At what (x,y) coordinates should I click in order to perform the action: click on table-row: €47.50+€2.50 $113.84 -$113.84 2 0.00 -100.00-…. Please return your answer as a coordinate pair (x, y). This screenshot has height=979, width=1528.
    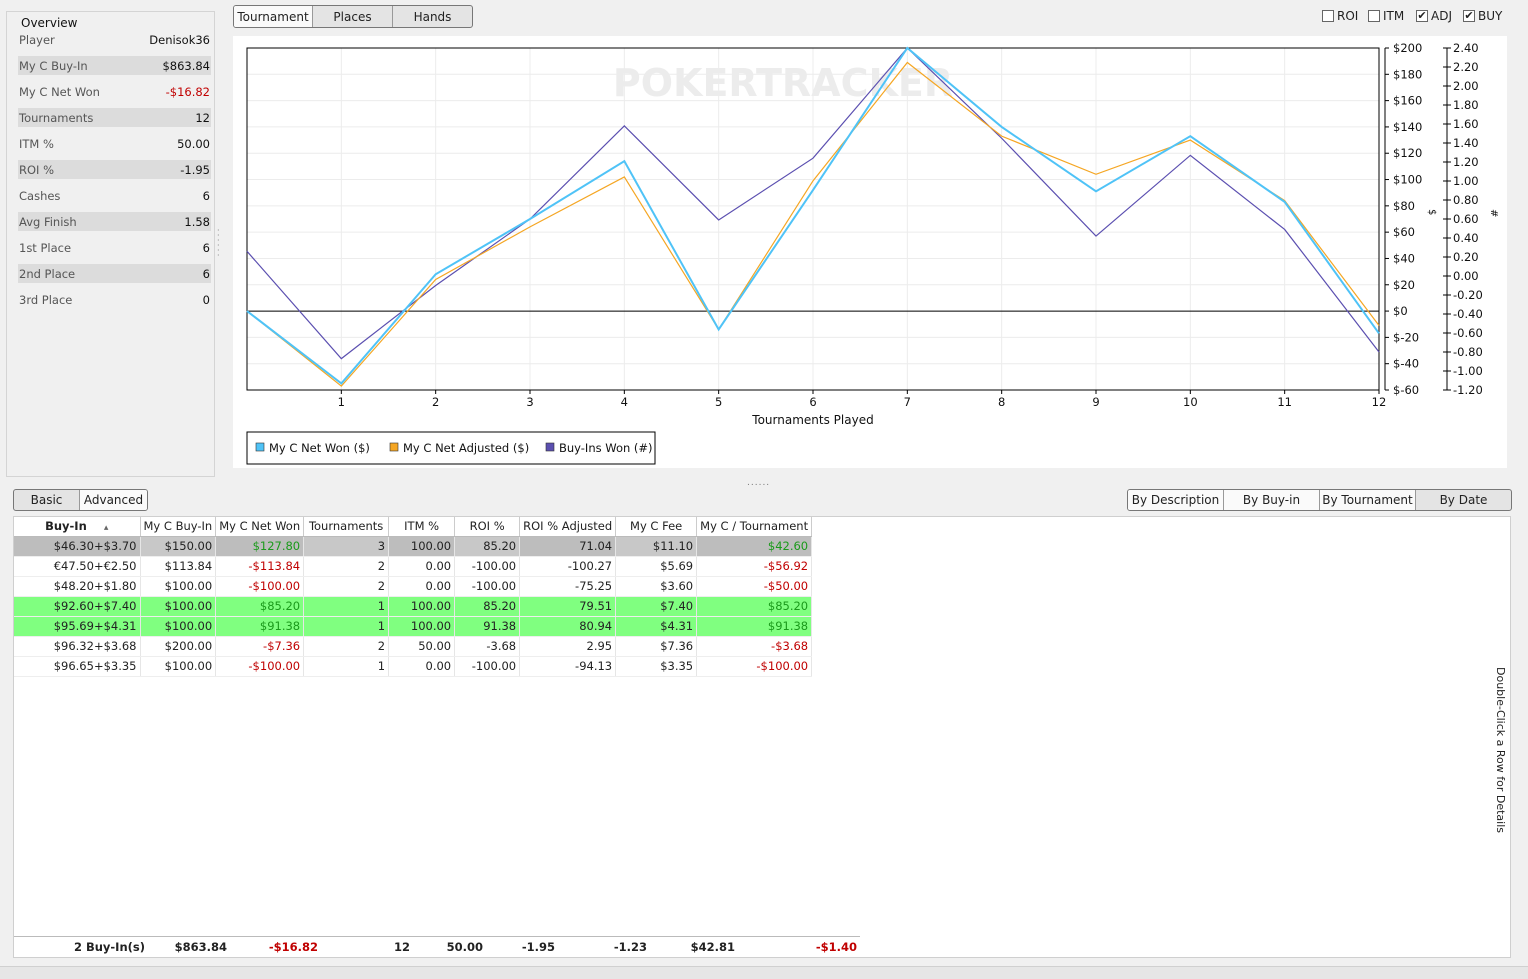
    Looking at the image, I should click on (413, 566).